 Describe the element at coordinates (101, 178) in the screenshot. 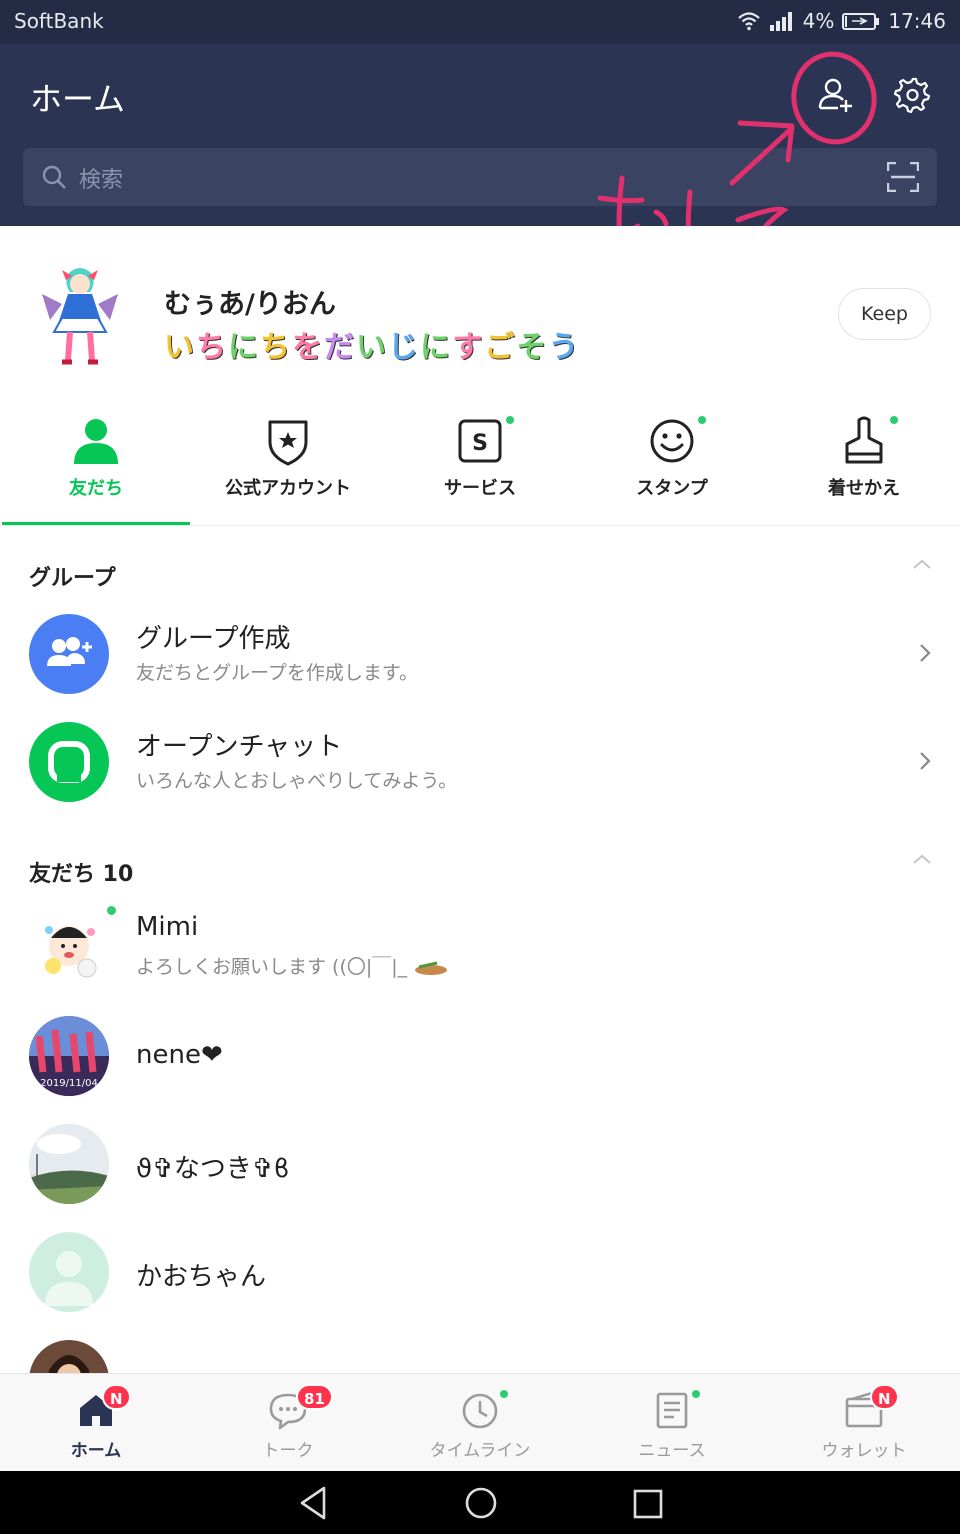

I see `search-input: 検索` at that location.